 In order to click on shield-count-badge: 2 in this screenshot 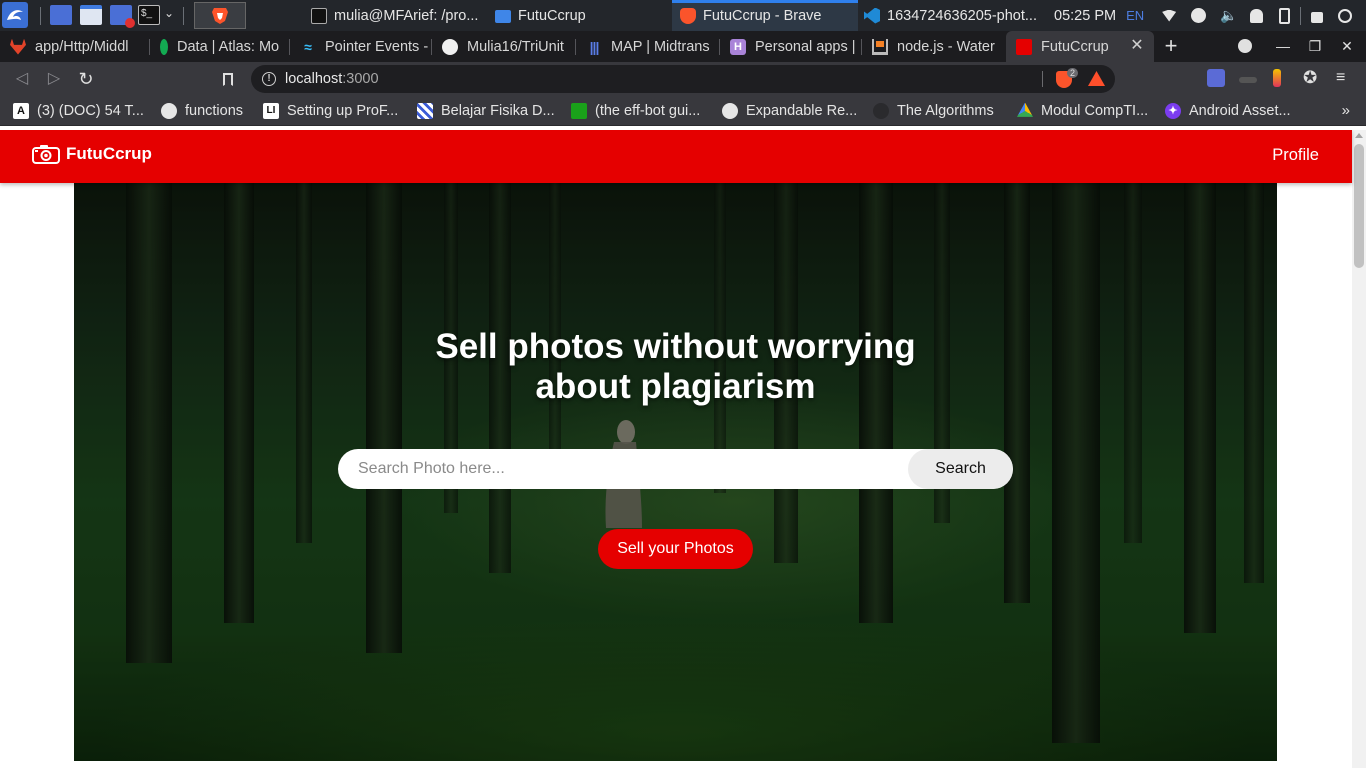, I will do `click(1073, 73)`.